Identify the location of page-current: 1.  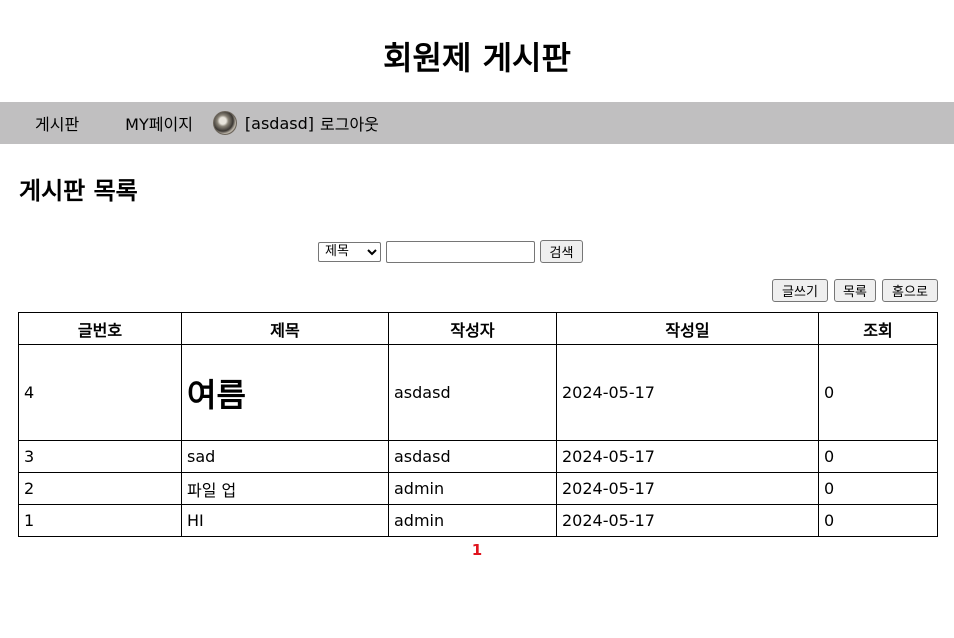
(477, 550).